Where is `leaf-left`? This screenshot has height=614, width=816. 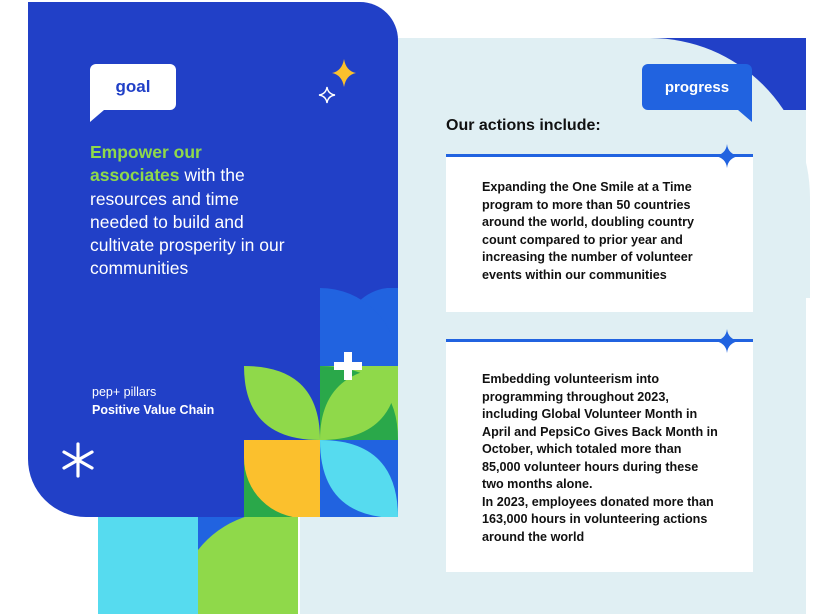
leaf-left is located at coordinates (282, 403).